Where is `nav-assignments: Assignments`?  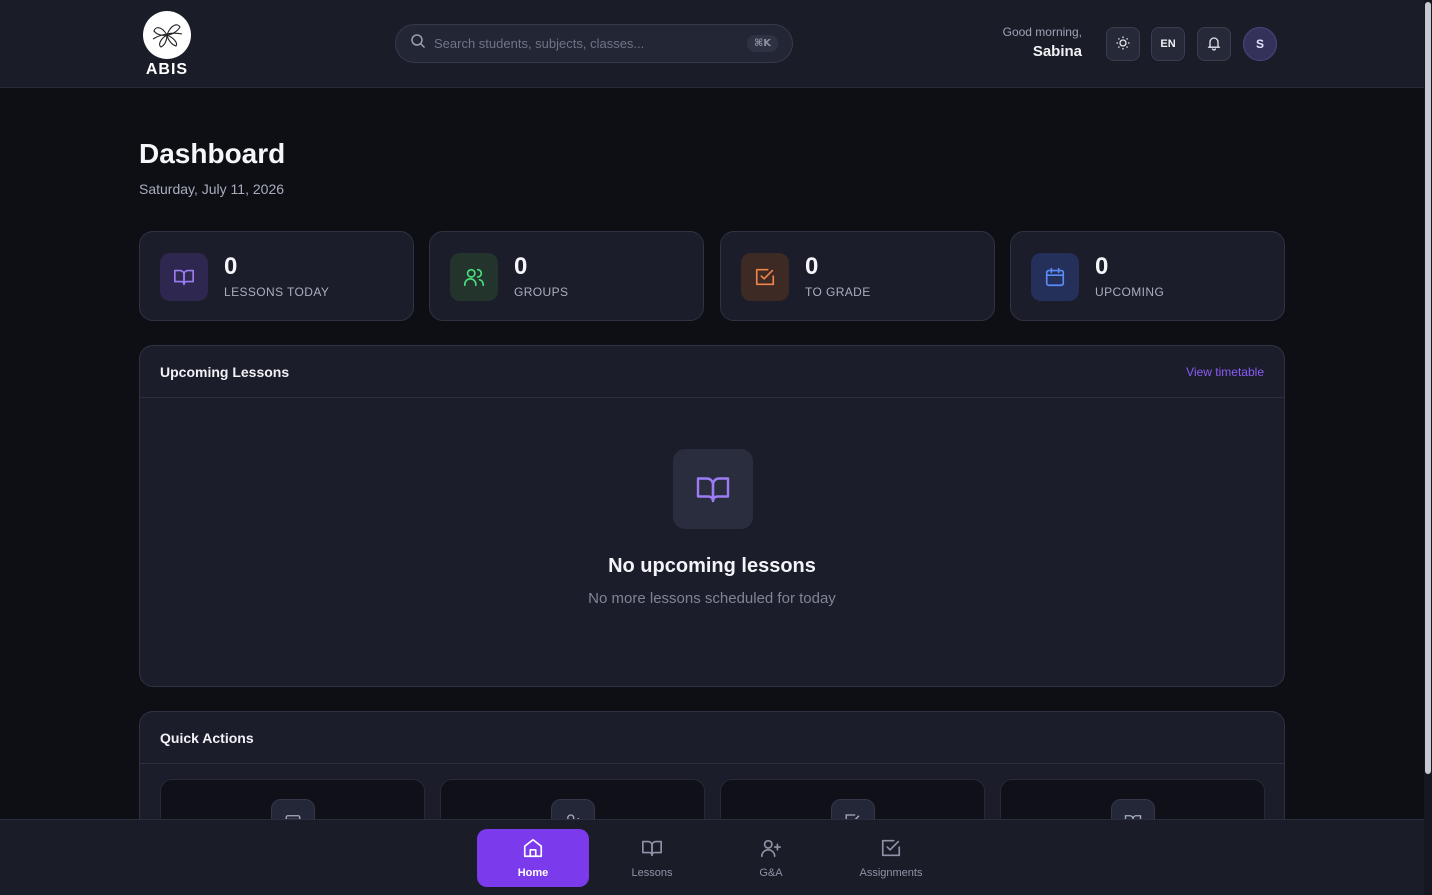 nav-assignments: Assignments is located at coordinates (891, 858).